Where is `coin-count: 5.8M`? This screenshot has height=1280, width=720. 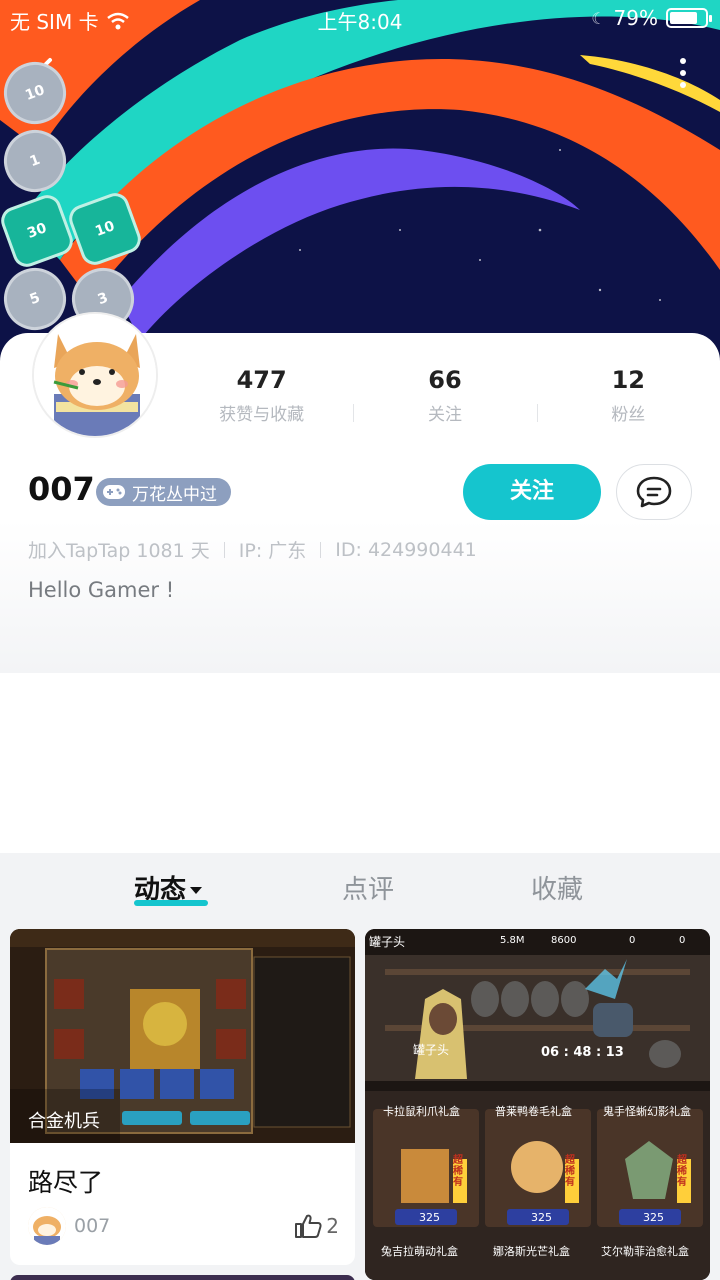 coin-count: 5.8M is located at coordinates (512, 940).